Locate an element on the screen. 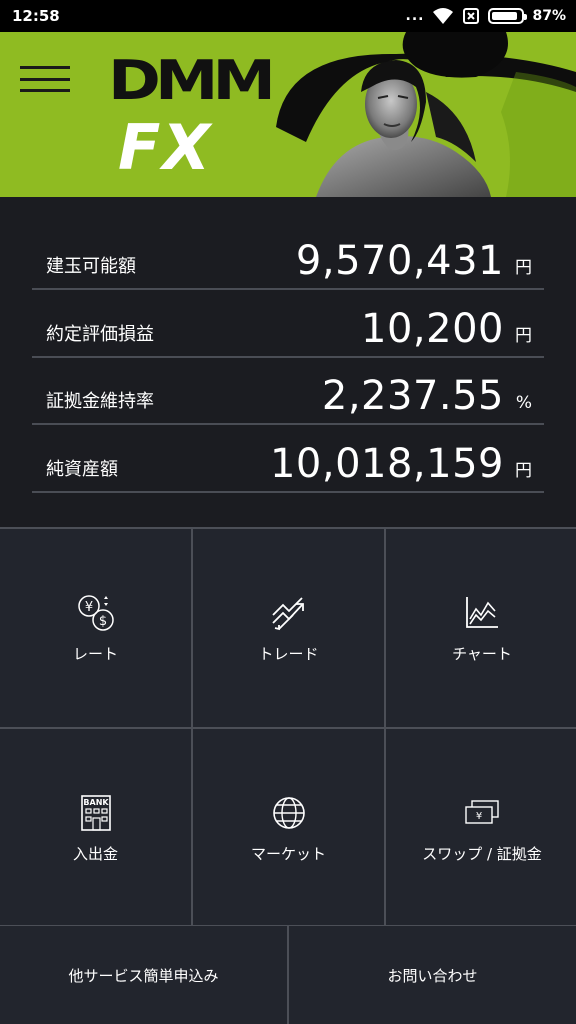  battery-percent: 87% is located at coordinates (549, 16).